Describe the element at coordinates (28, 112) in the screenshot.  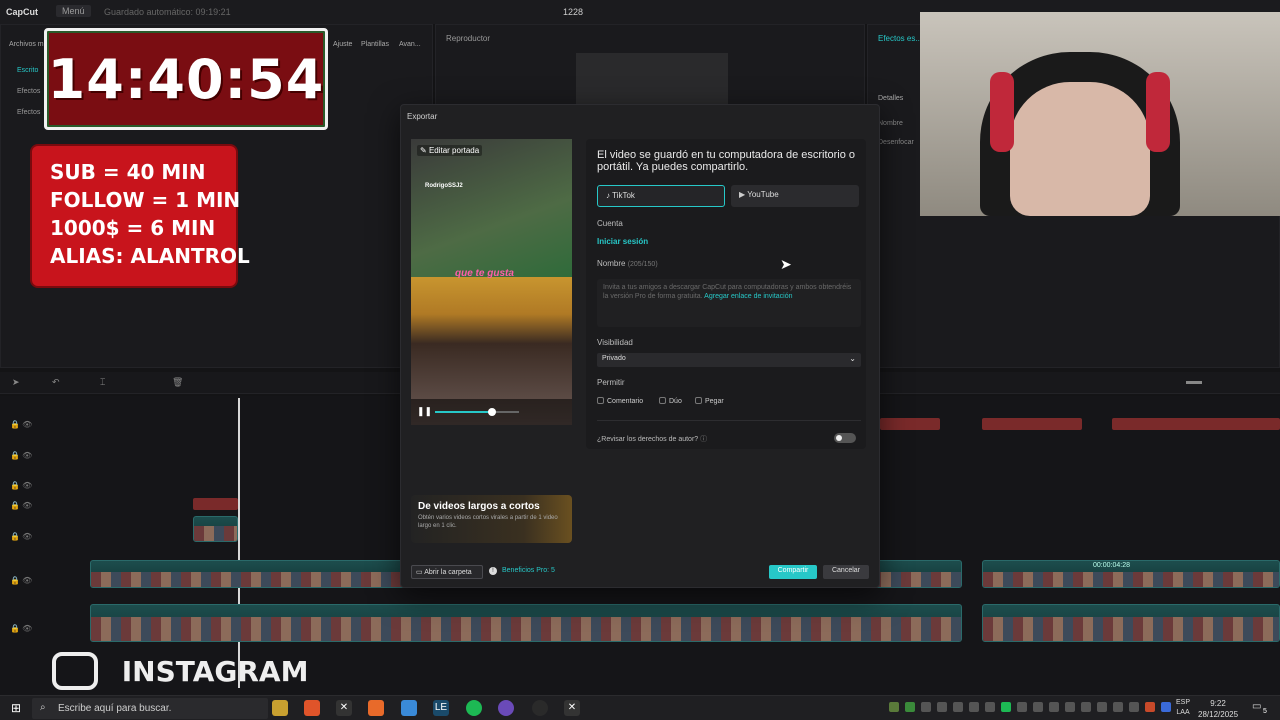
I see `sidebar-item-effects-2: Efectos` at that location.